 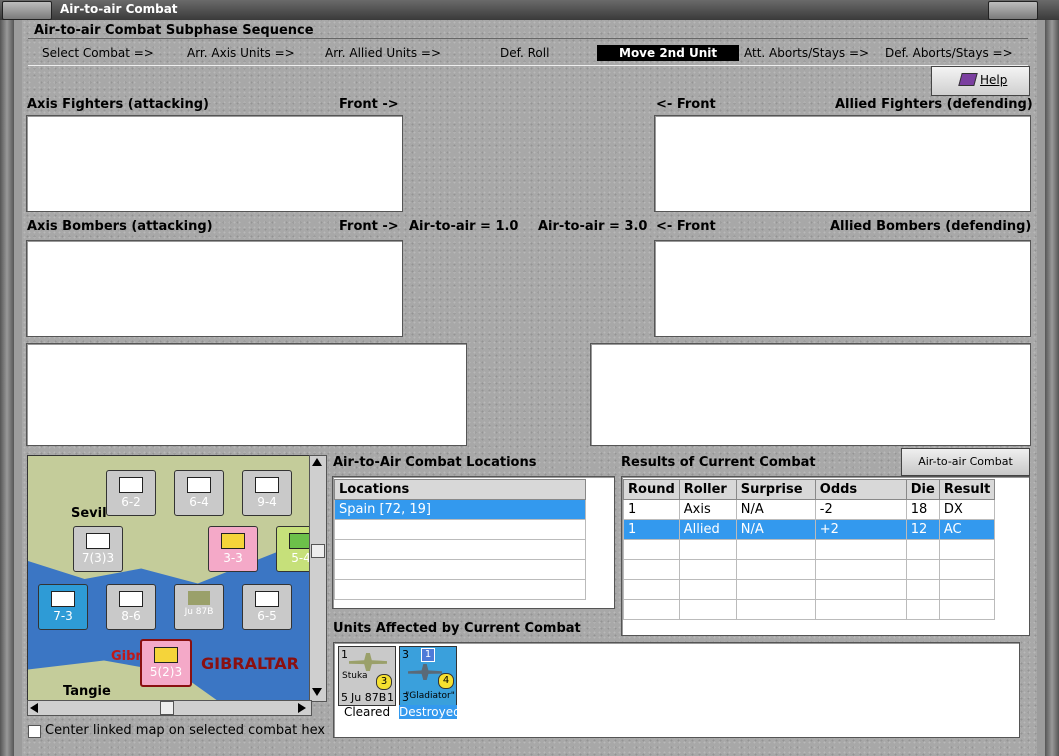 I want to click on affected-title: Units Affected by Current Combat, so click(x=457, y=628).